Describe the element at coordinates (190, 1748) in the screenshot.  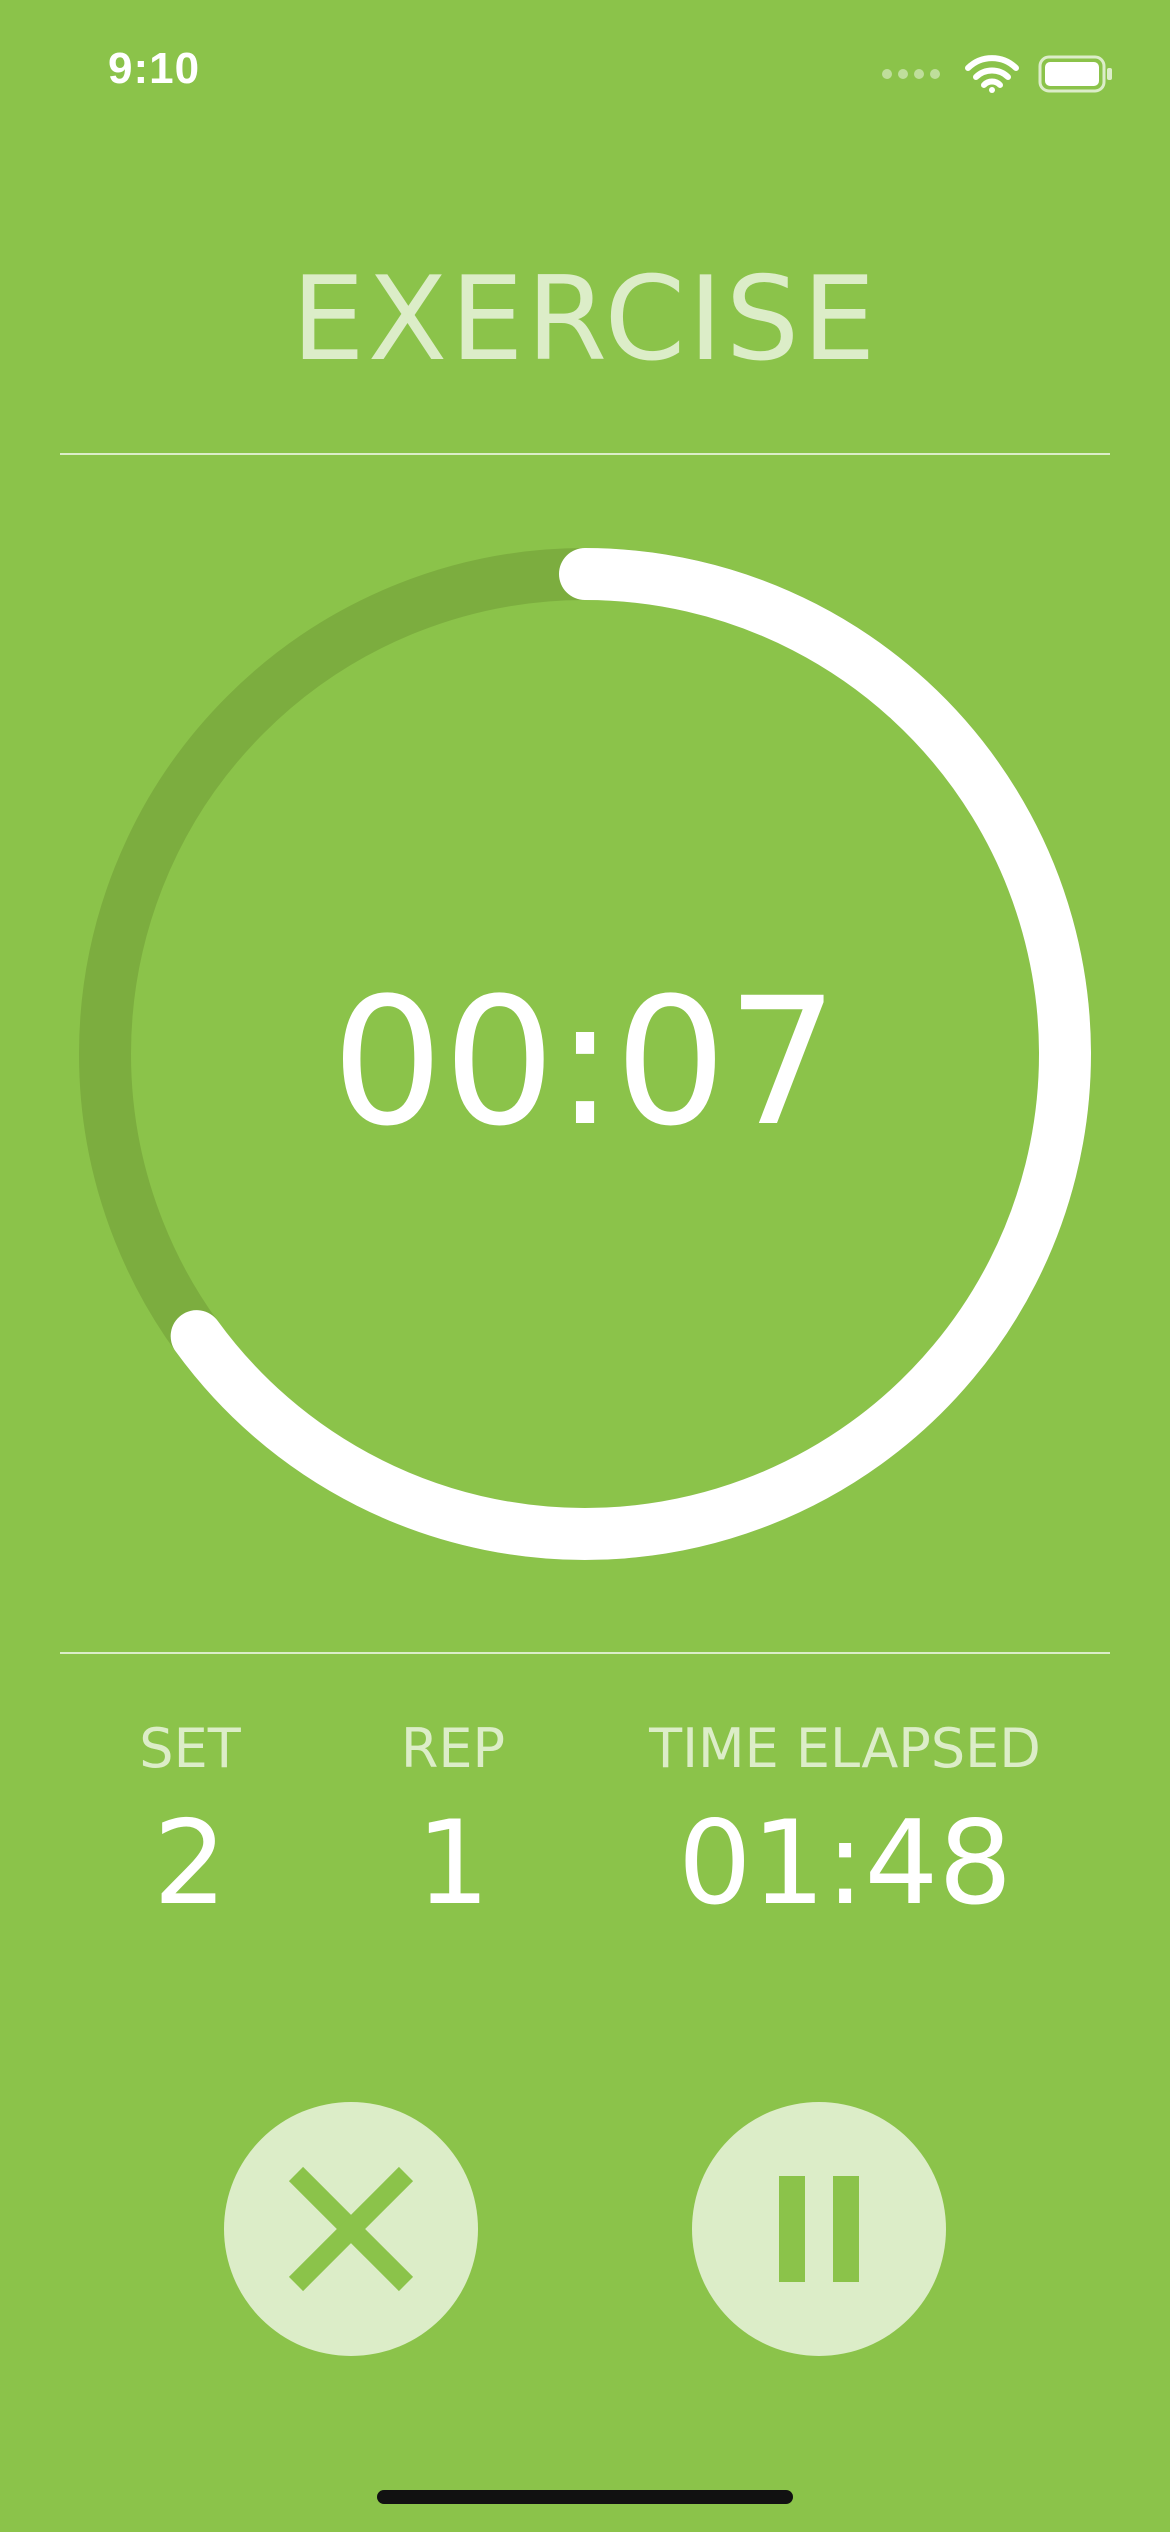
I see `set-label: SET` at that location.